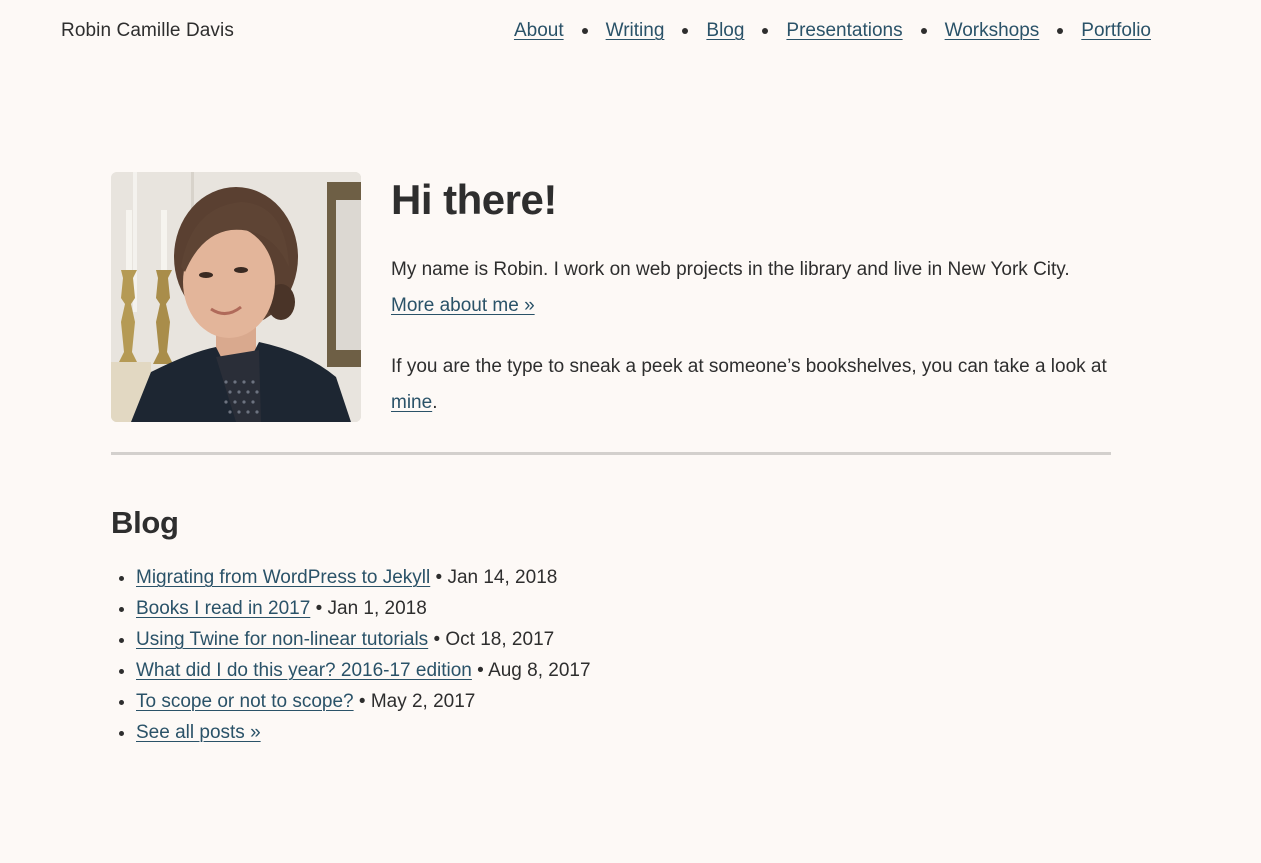 This screenshot has width=1261, height=863. I want to click on nav-link-writing: Writing, so click(635, 31).